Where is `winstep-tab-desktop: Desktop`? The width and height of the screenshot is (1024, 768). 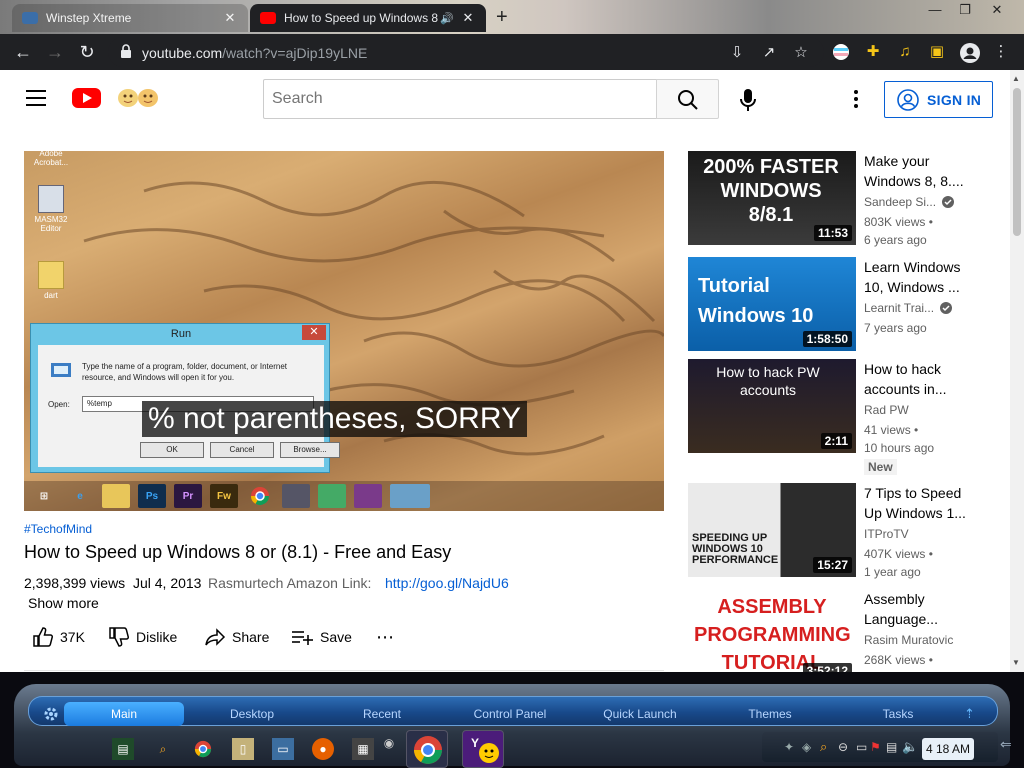 winstep-tab-desktop: Desktop is located at coordinates (252, 714).